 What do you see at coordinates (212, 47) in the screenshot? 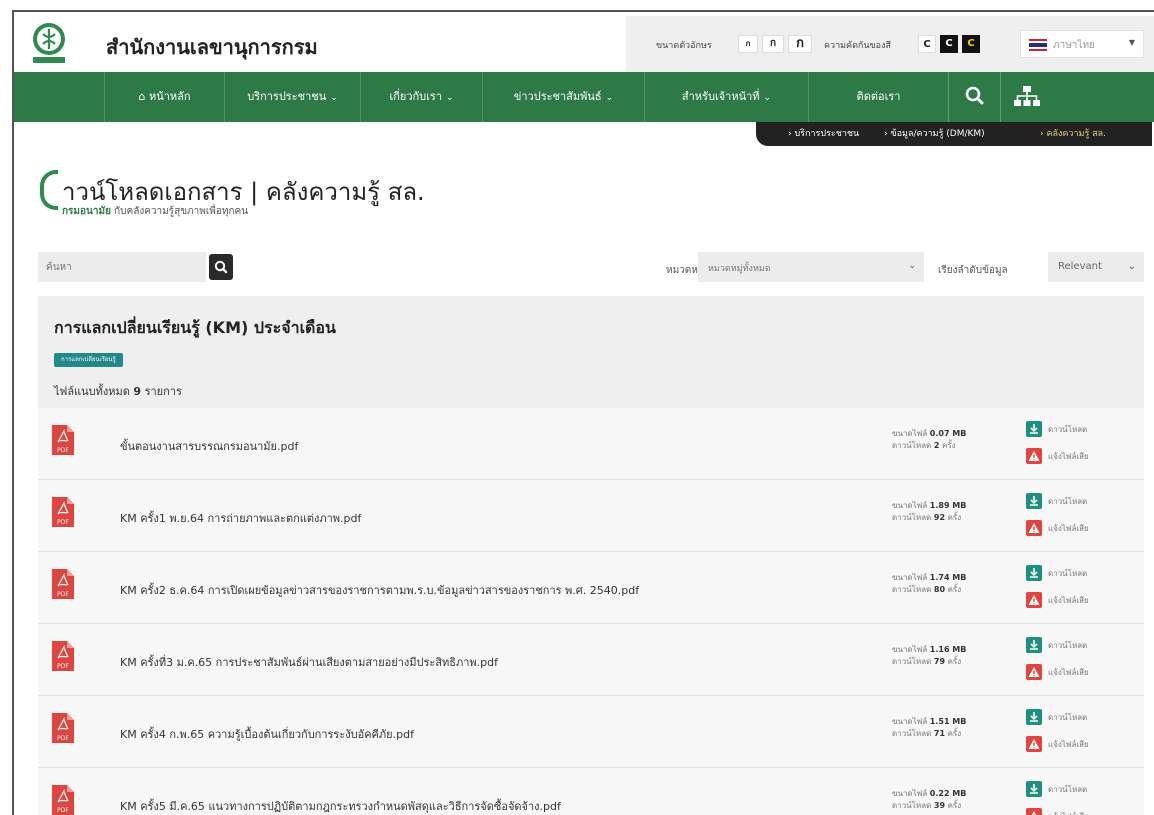
I see `site-title: สำนักงานเลขานุการกรม` at bounding box center [212, 47].